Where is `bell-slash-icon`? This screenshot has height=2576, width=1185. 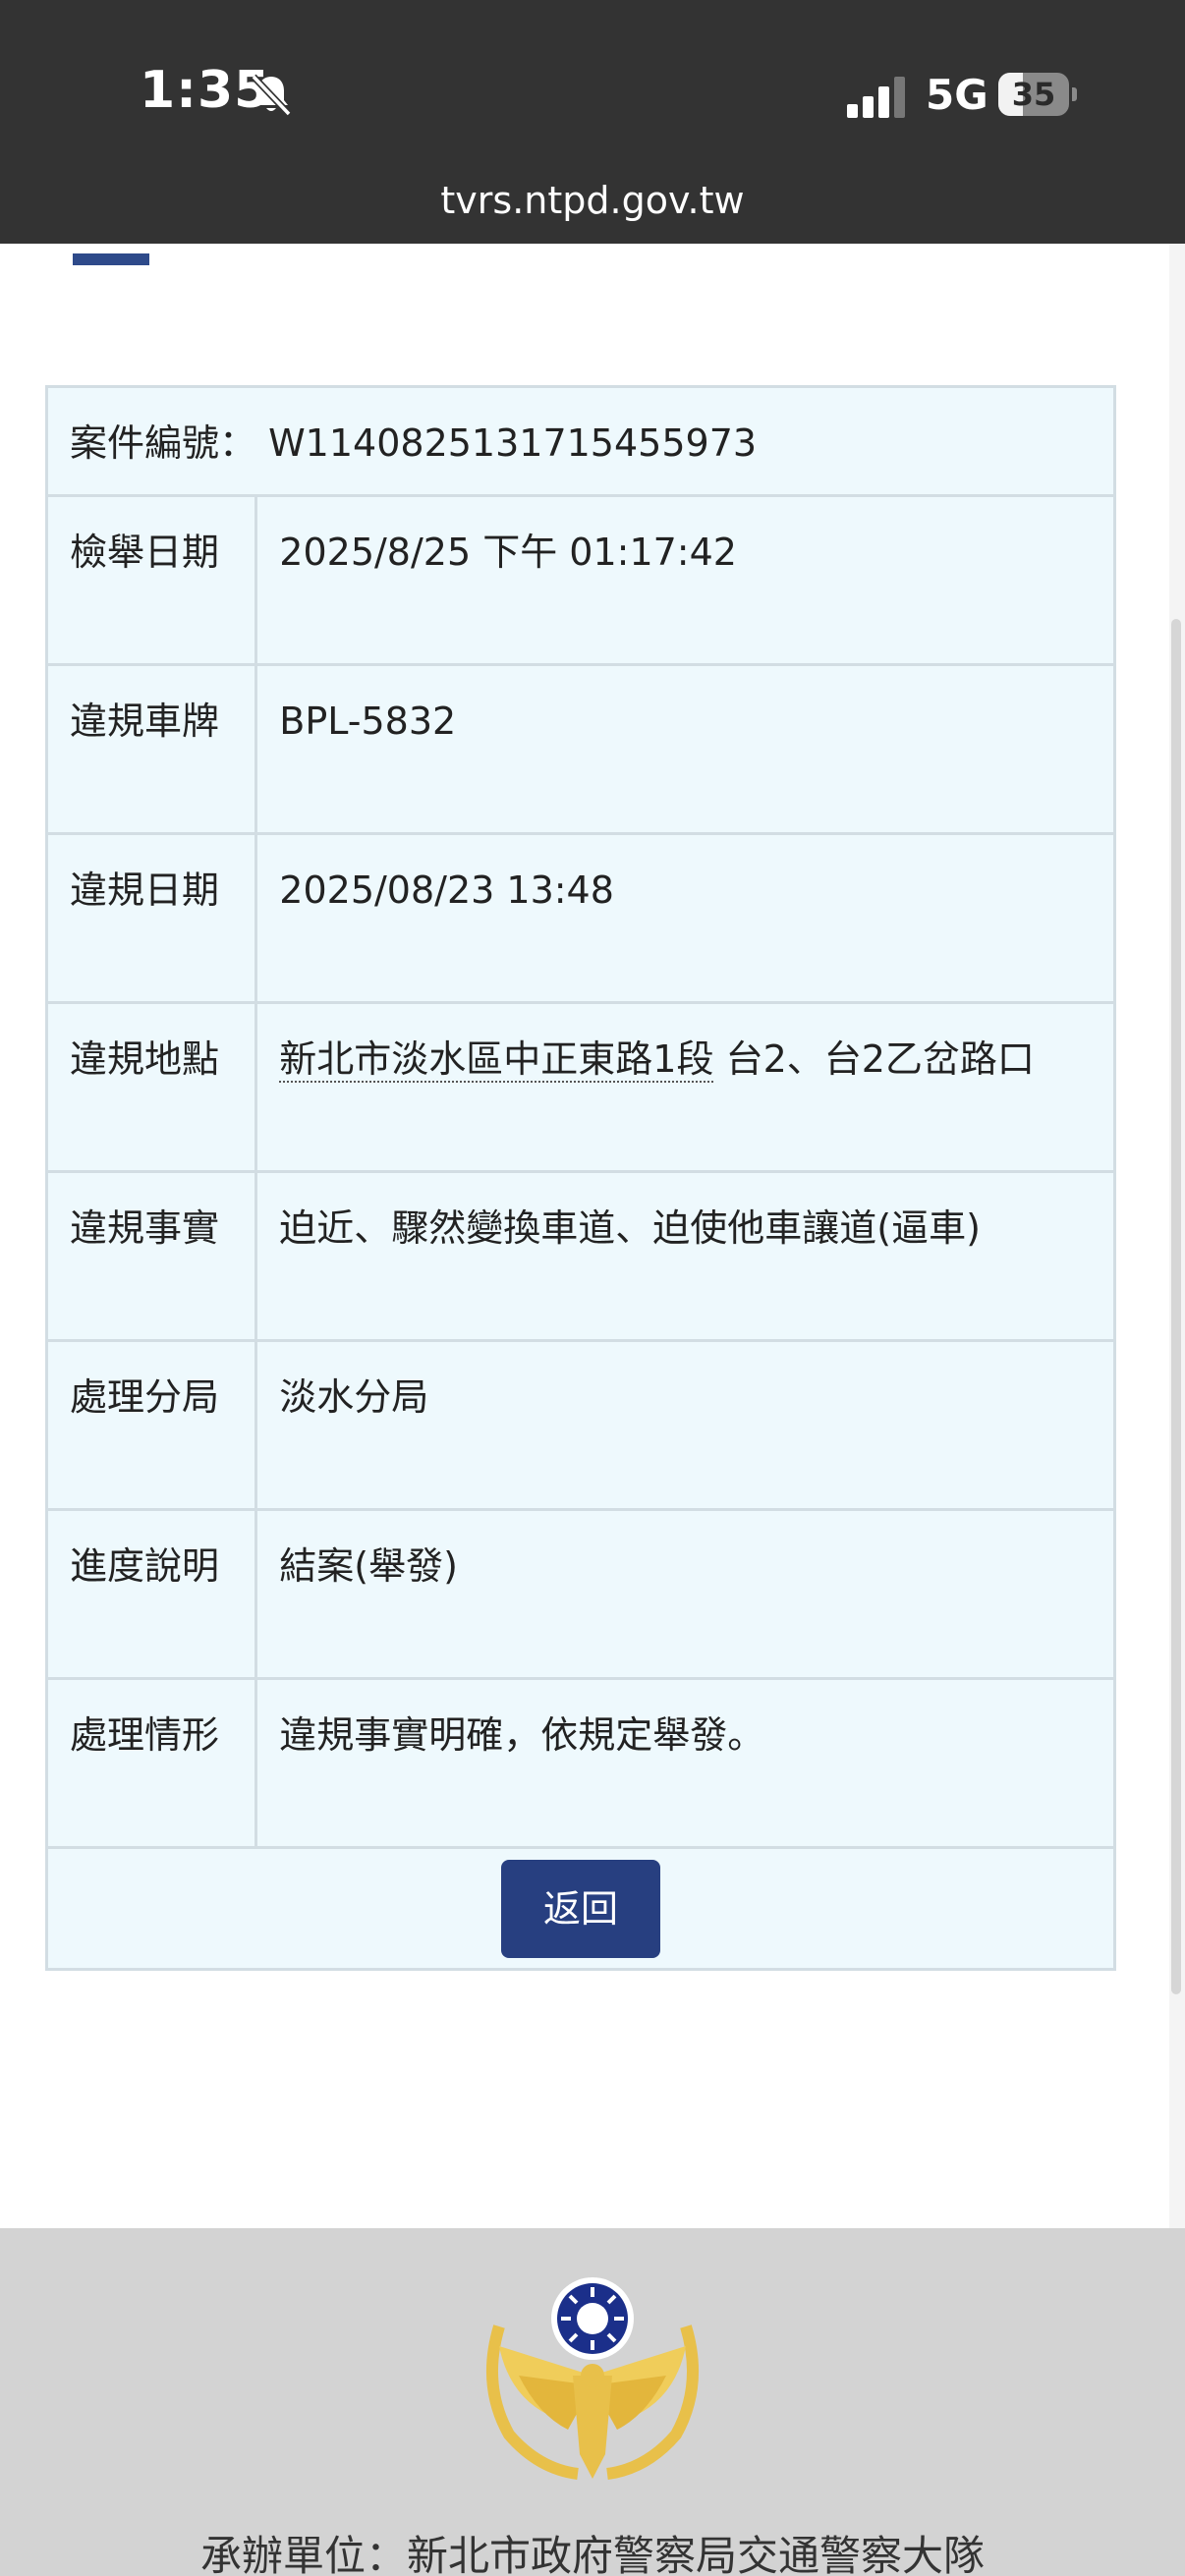 bell-slash-icon is located at coordinates (272, 95).